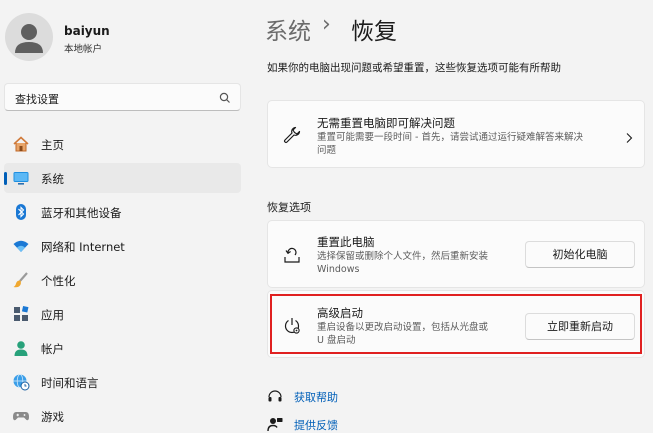  Describe the element at coordinates (21, 348) in the screenshot. I see `person-icon` at that location.